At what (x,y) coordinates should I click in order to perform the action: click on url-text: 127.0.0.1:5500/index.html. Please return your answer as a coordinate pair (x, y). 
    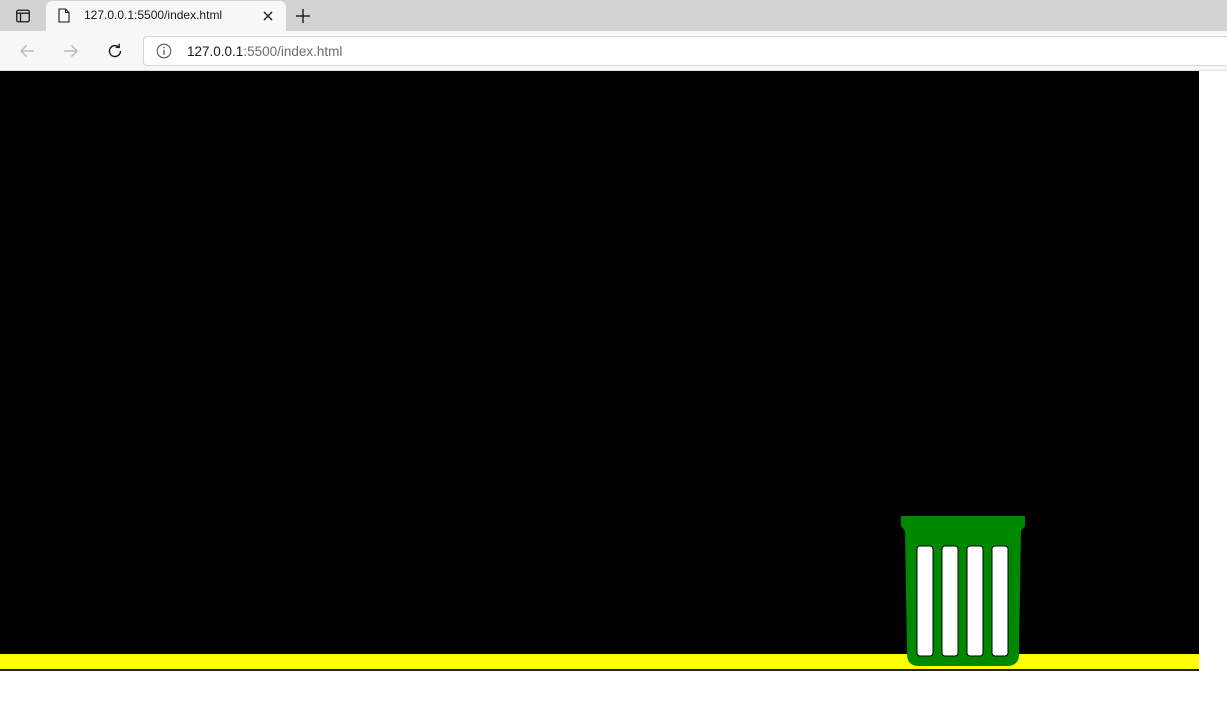
    Looking at the image, I should click on (264, 51).